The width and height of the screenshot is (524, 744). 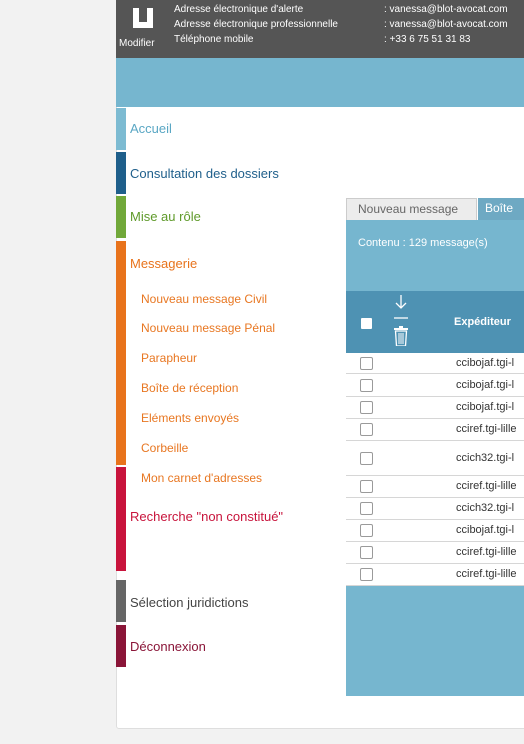 What do you see at coordinates (190, 418) in the screenshot?
I see `nav-sent: Eléments envoyés` at bounding box center [190, 418].